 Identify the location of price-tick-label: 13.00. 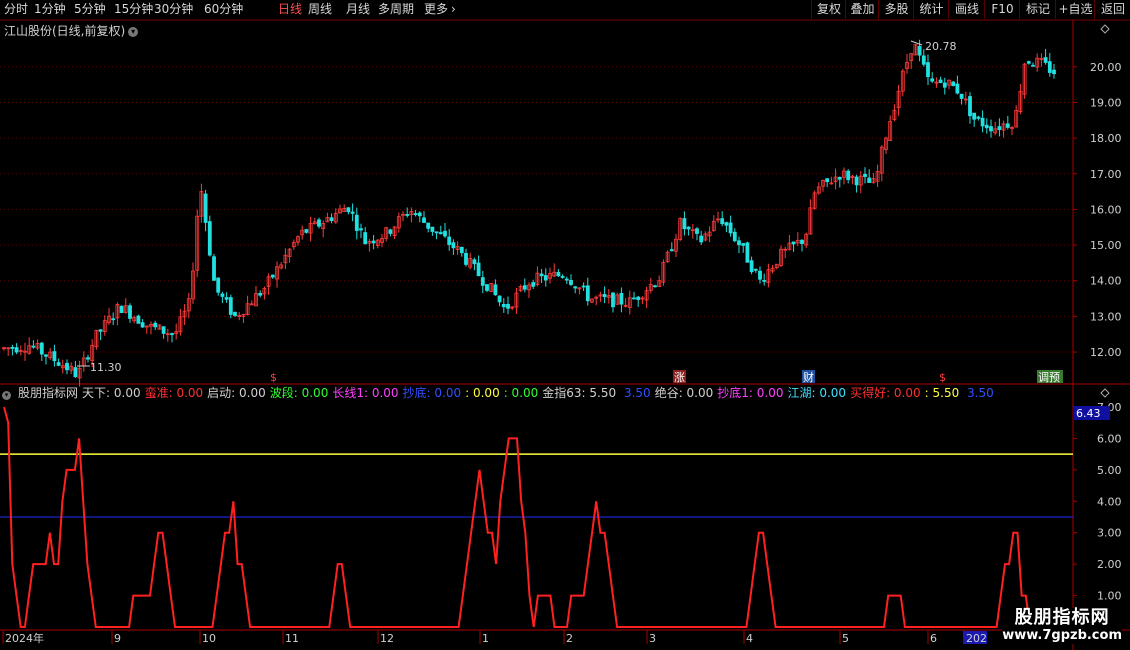
(1106, 316).